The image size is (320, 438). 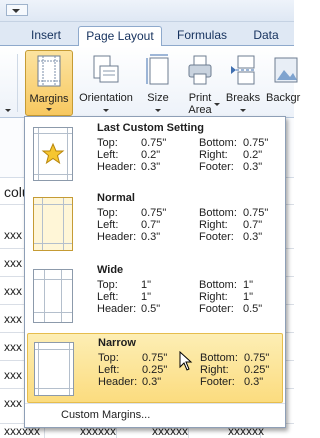 I want to click on size-button: Size, so click(x=158, y=83).